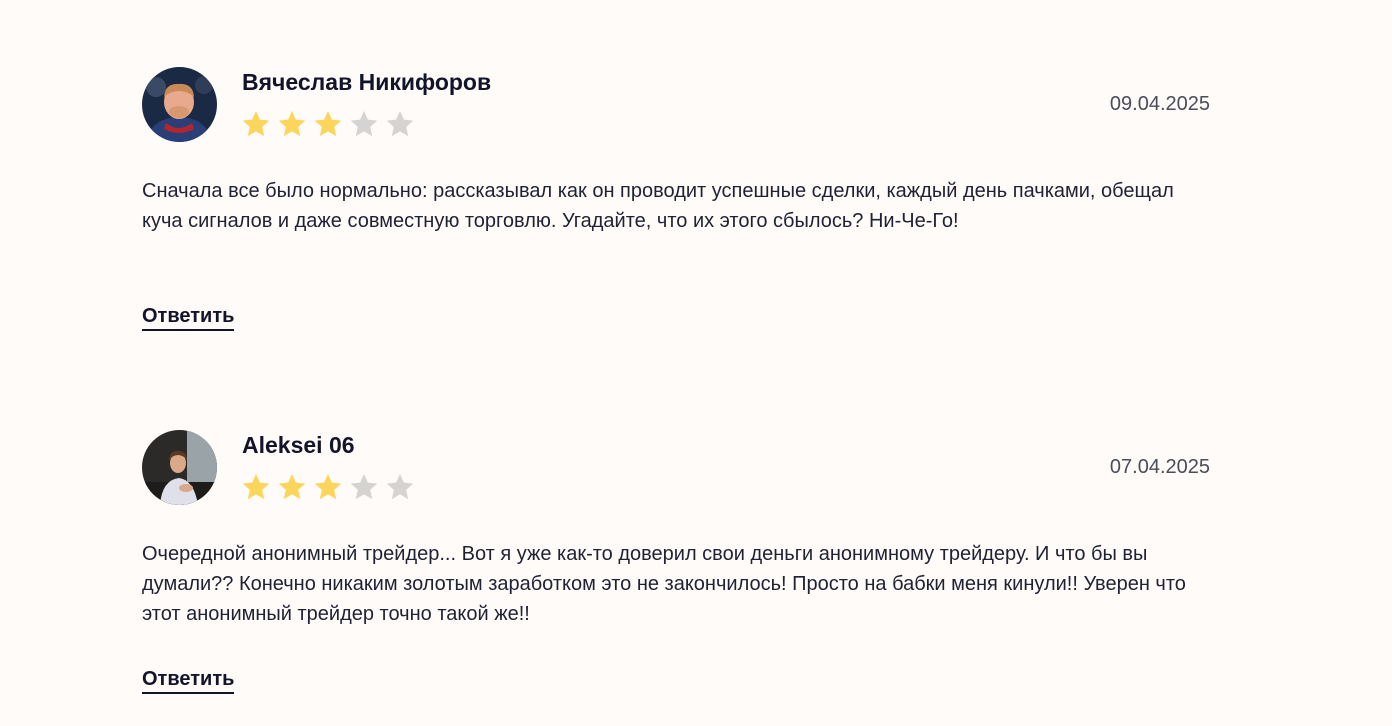  What do you see at coordinates (676, 105) in the screenshot?
I see `review-header: Вячеслав Никифоров 09.04.2025` at bounding box center [676, 105].